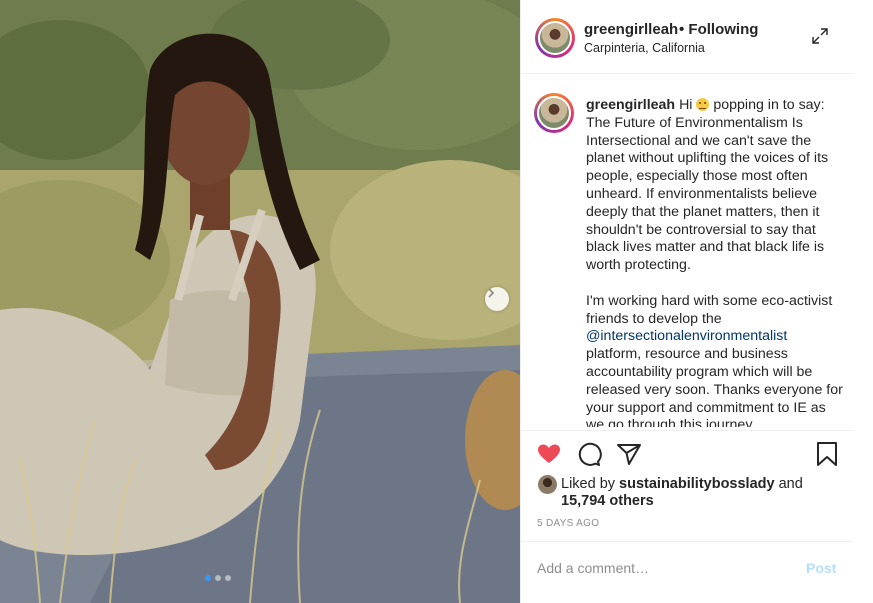  What do you see at coordinates (687, 430) in the screenshot?
I see `caption-divider` at bounding box center [687, 430].